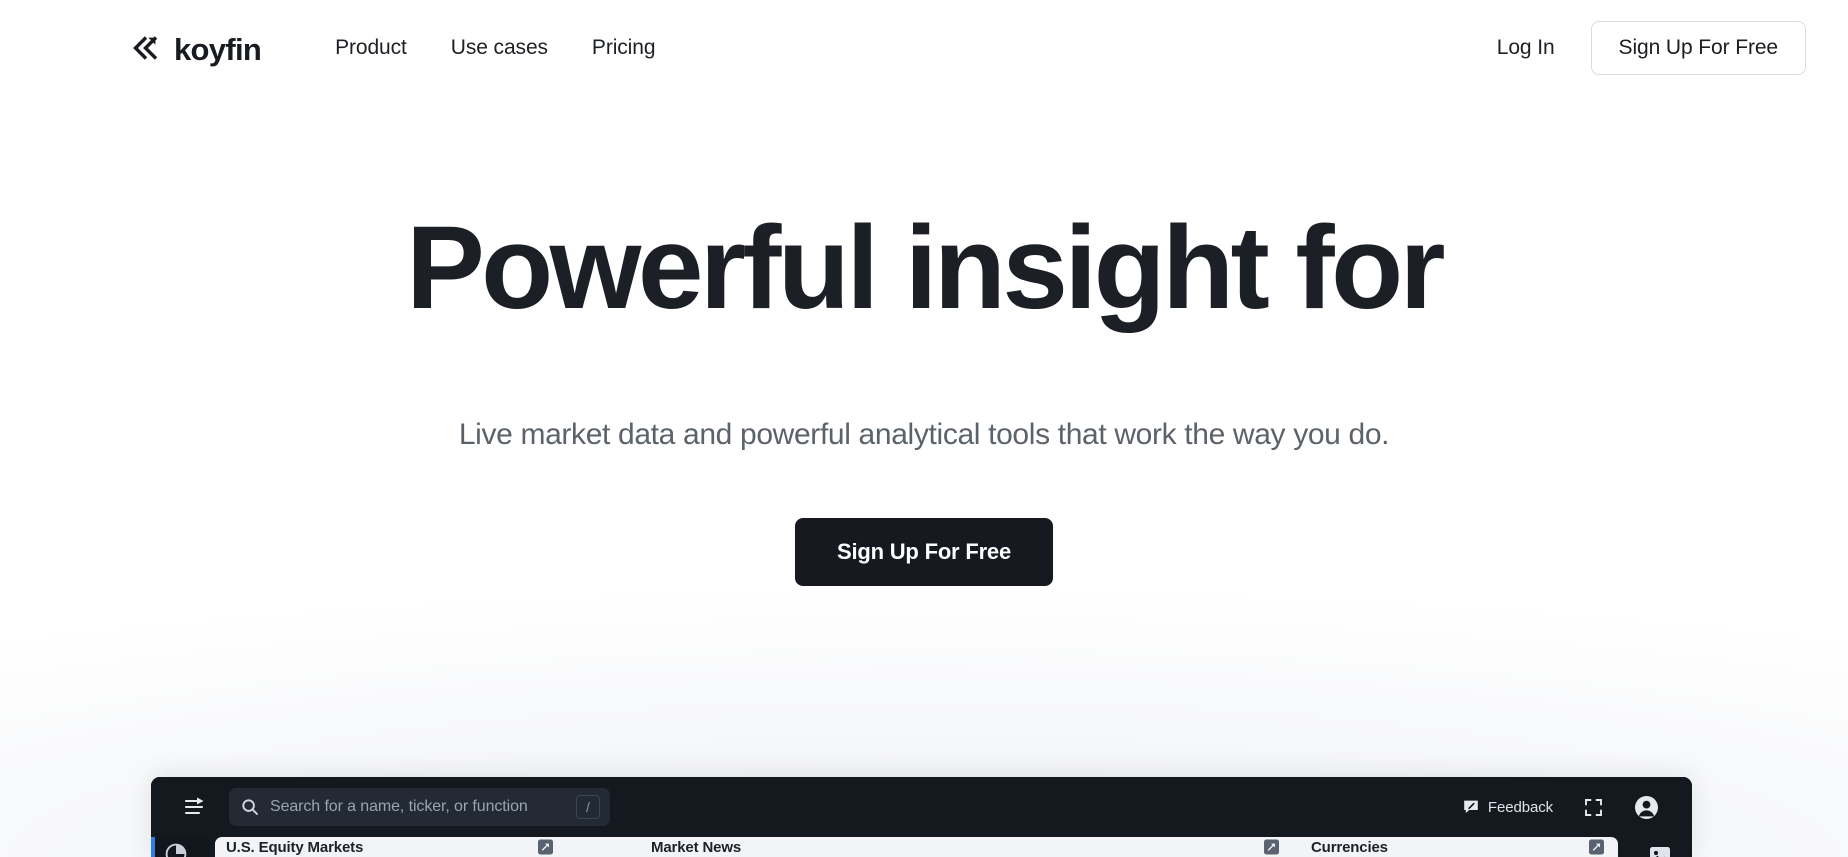  What do you see at coordinates (1455, 847) in the screenshot?
I see `widget-header-currencies: Currencies` at bounding box center [1455, 847].